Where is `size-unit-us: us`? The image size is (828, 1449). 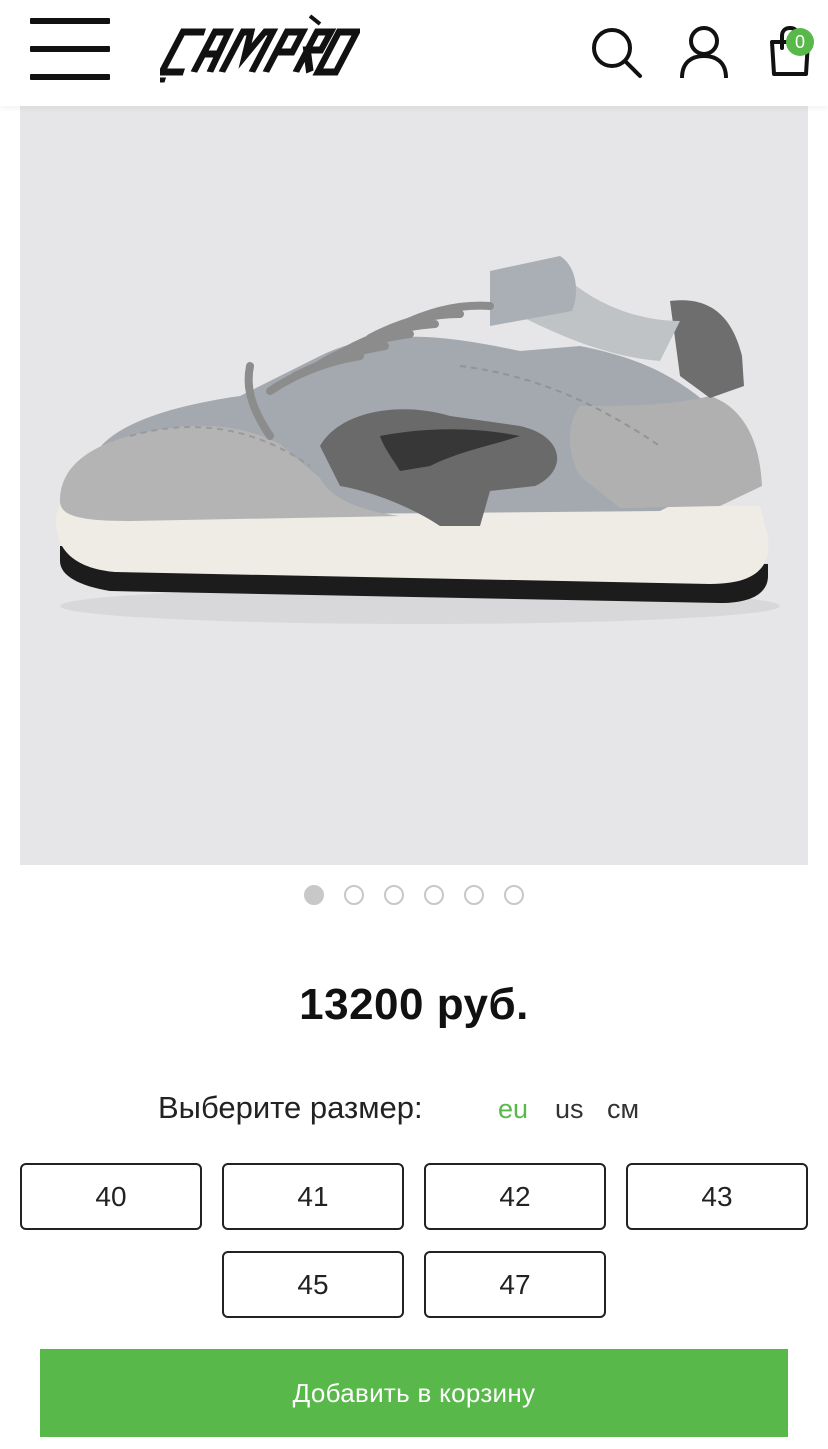
size-unit-us: us is located at coordinates (569, 1109).